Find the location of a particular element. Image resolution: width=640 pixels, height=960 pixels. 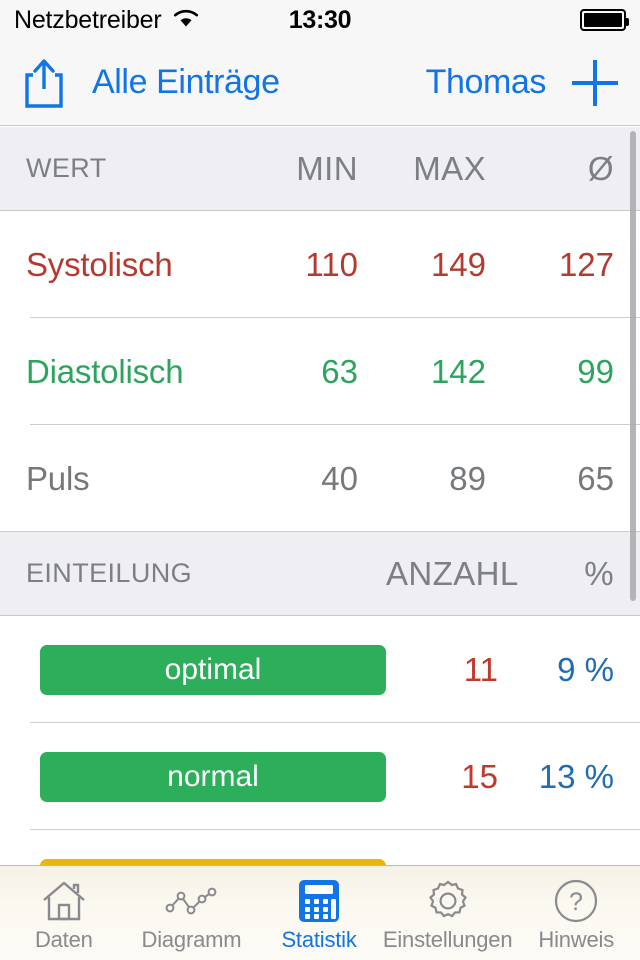

table-row: optimal 11 9 % is located at coordinates (320, 669).